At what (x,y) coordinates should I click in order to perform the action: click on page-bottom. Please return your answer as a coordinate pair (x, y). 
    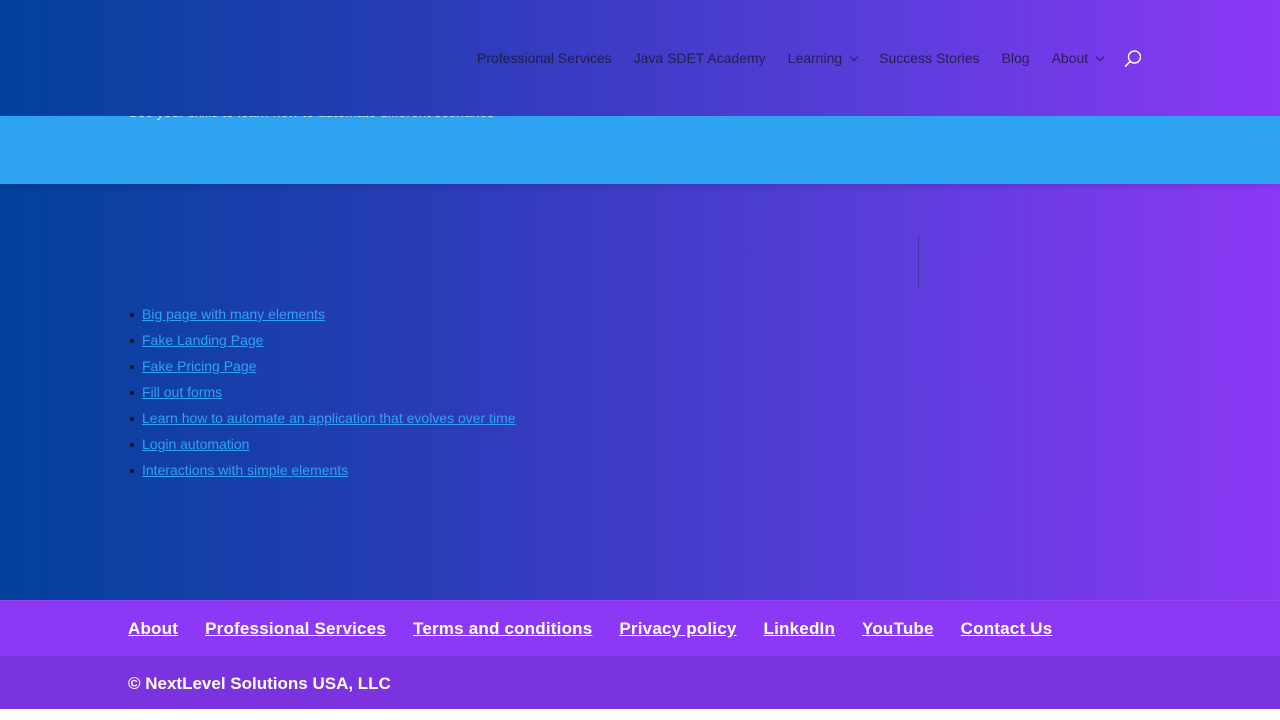
    Looking at the image, I should click on (640, 714).